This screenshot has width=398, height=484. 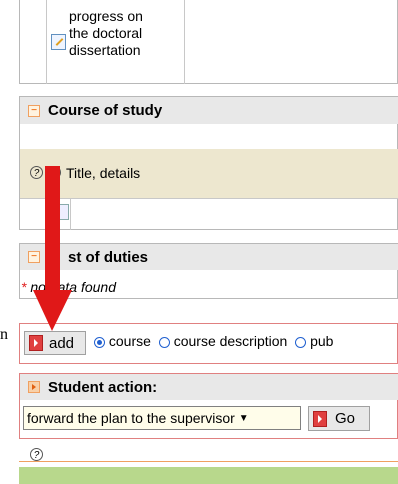 What do you see at coordinates (36, 454) in the screenshot?
I see `bottom-help-icon: ?` at bounding box center [36, 454].